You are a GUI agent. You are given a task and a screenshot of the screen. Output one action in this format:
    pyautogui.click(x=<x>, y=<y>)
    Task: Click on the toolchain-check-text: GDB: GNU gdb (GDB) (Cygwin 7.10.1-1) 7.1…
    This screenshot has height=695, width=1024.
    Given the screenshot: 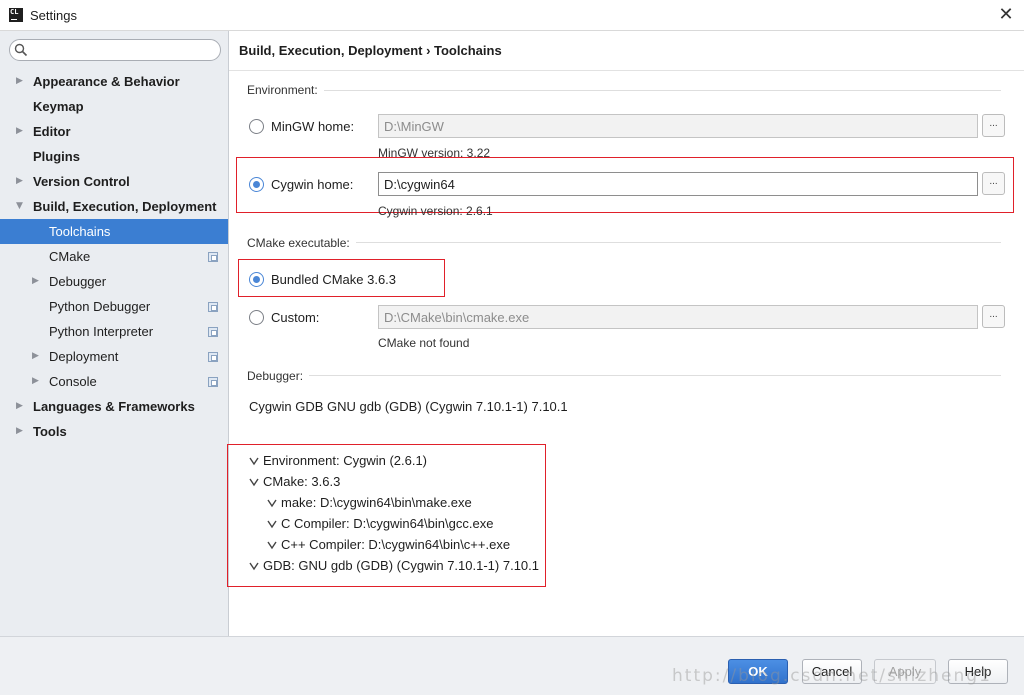 What is the action you would take?
    pyautogui.click(x=401, y=565)
    